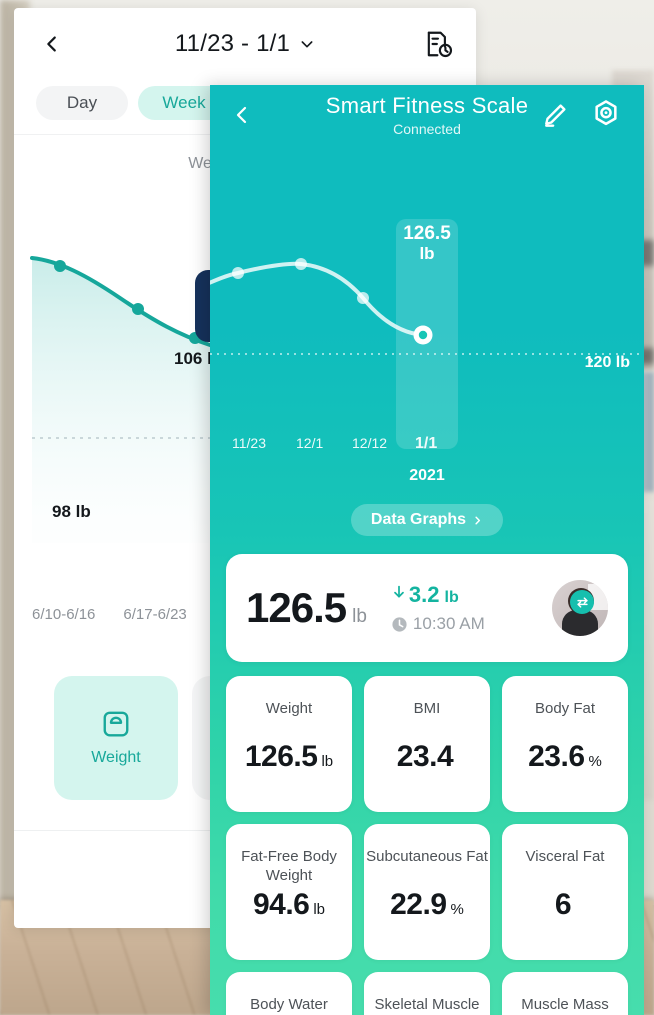  Describe the element at coordinates (370, 443) in the screenshot. I see `x-tick-2: 12/12` at that location.